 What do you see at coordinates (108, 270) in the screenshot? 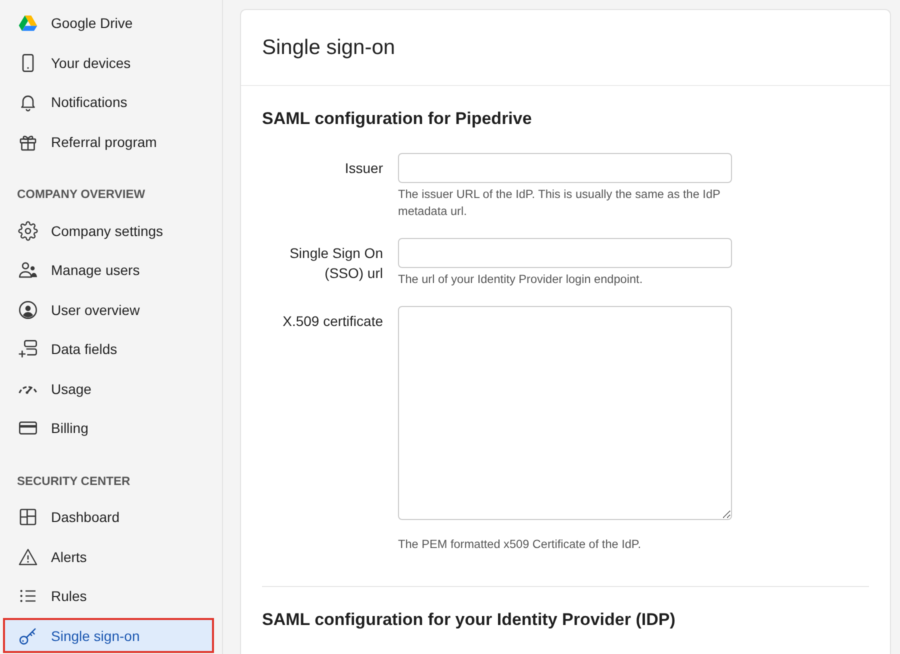
I see `sidebar-item: Manage users` at bounding box center [108, 270].